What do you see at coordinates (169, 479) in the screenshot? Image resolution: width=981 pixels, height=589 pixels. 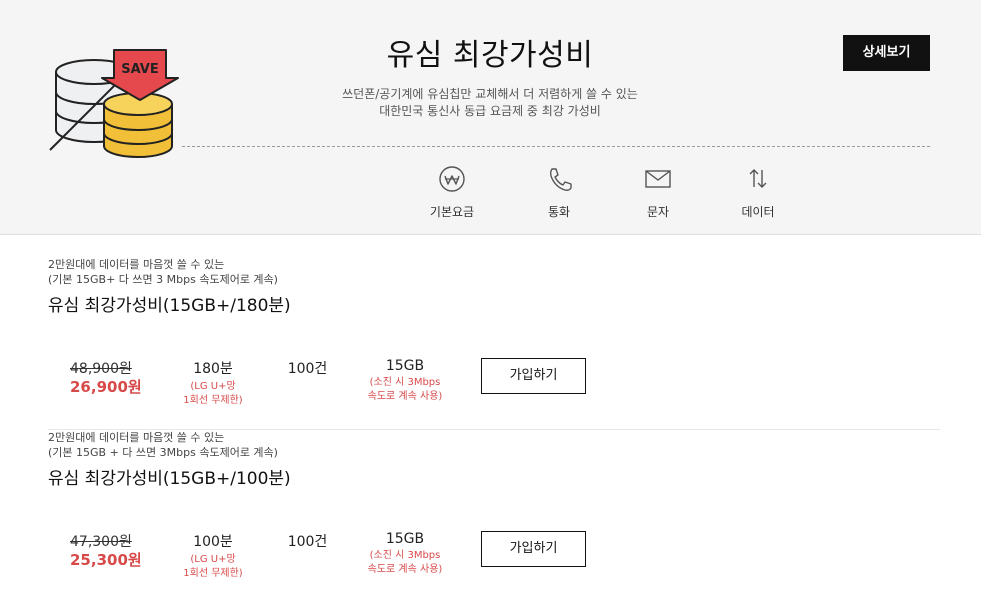 I see `plan-name: 유심 최강가성비(15GB+/100분)` at bounding box center [169, 479].